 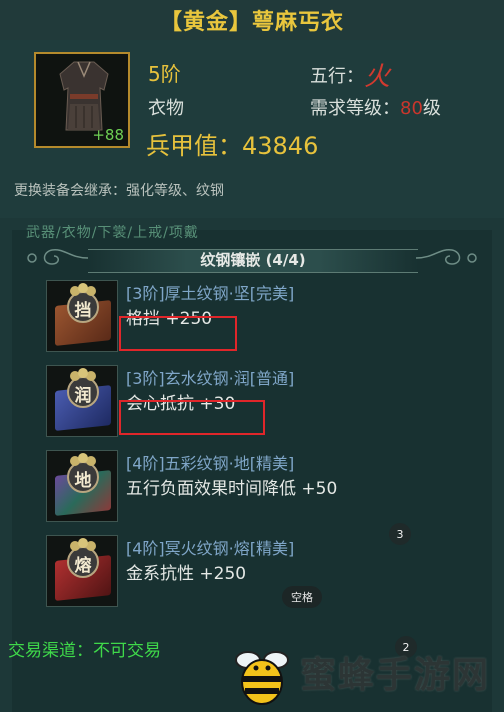 What do you see at coordinates (210, 378) in the screenshot?
I see `gem-name: [3阶]玄水纹钢·润[普通]` at bounding box center [210, 378].